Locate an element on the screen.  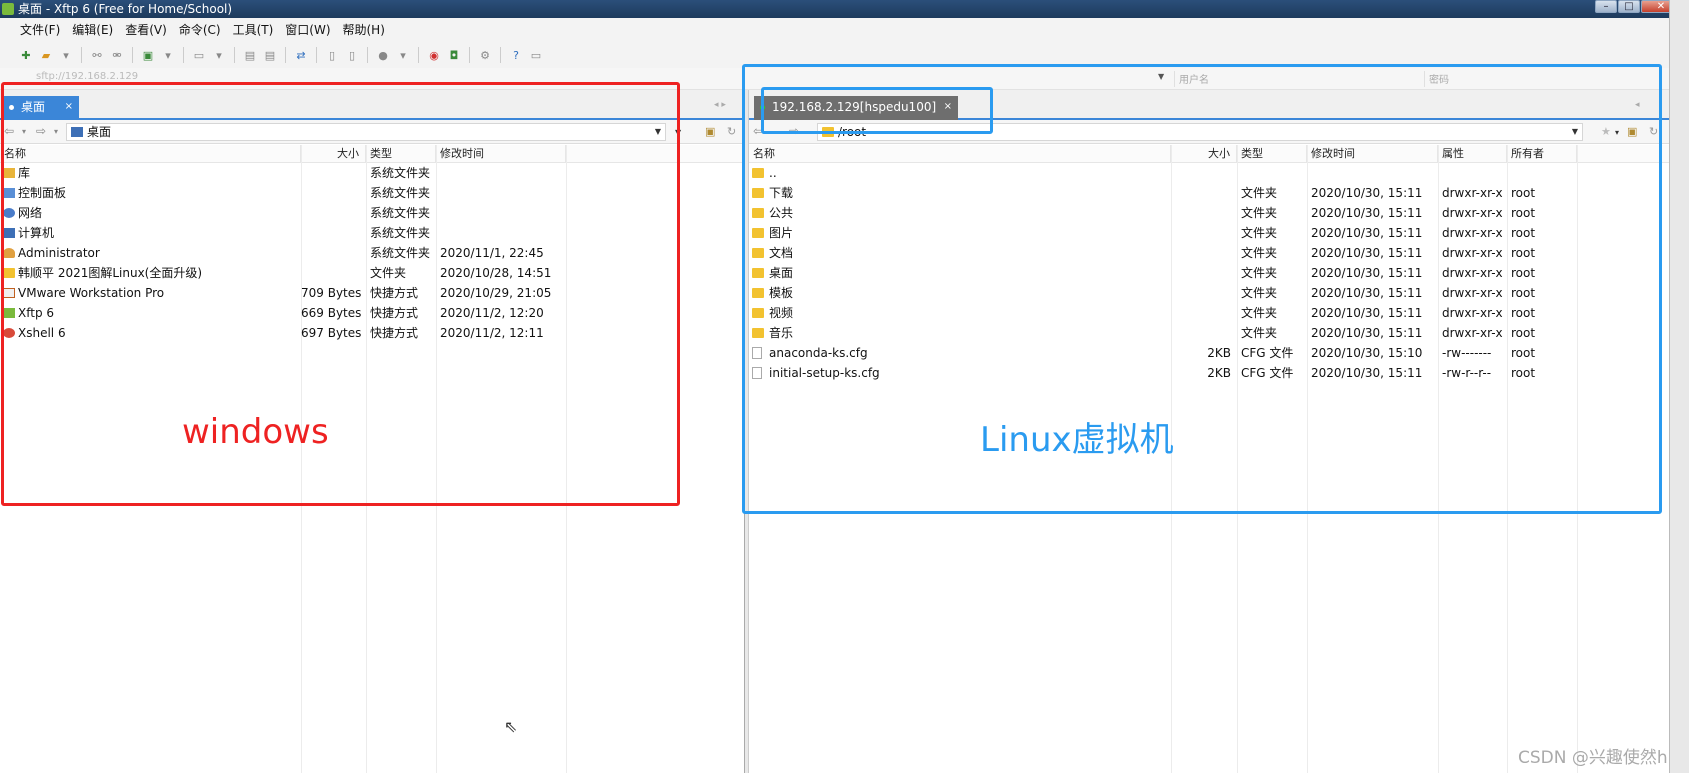
copy-icon: ▤ is located at coordinates (250, 55).